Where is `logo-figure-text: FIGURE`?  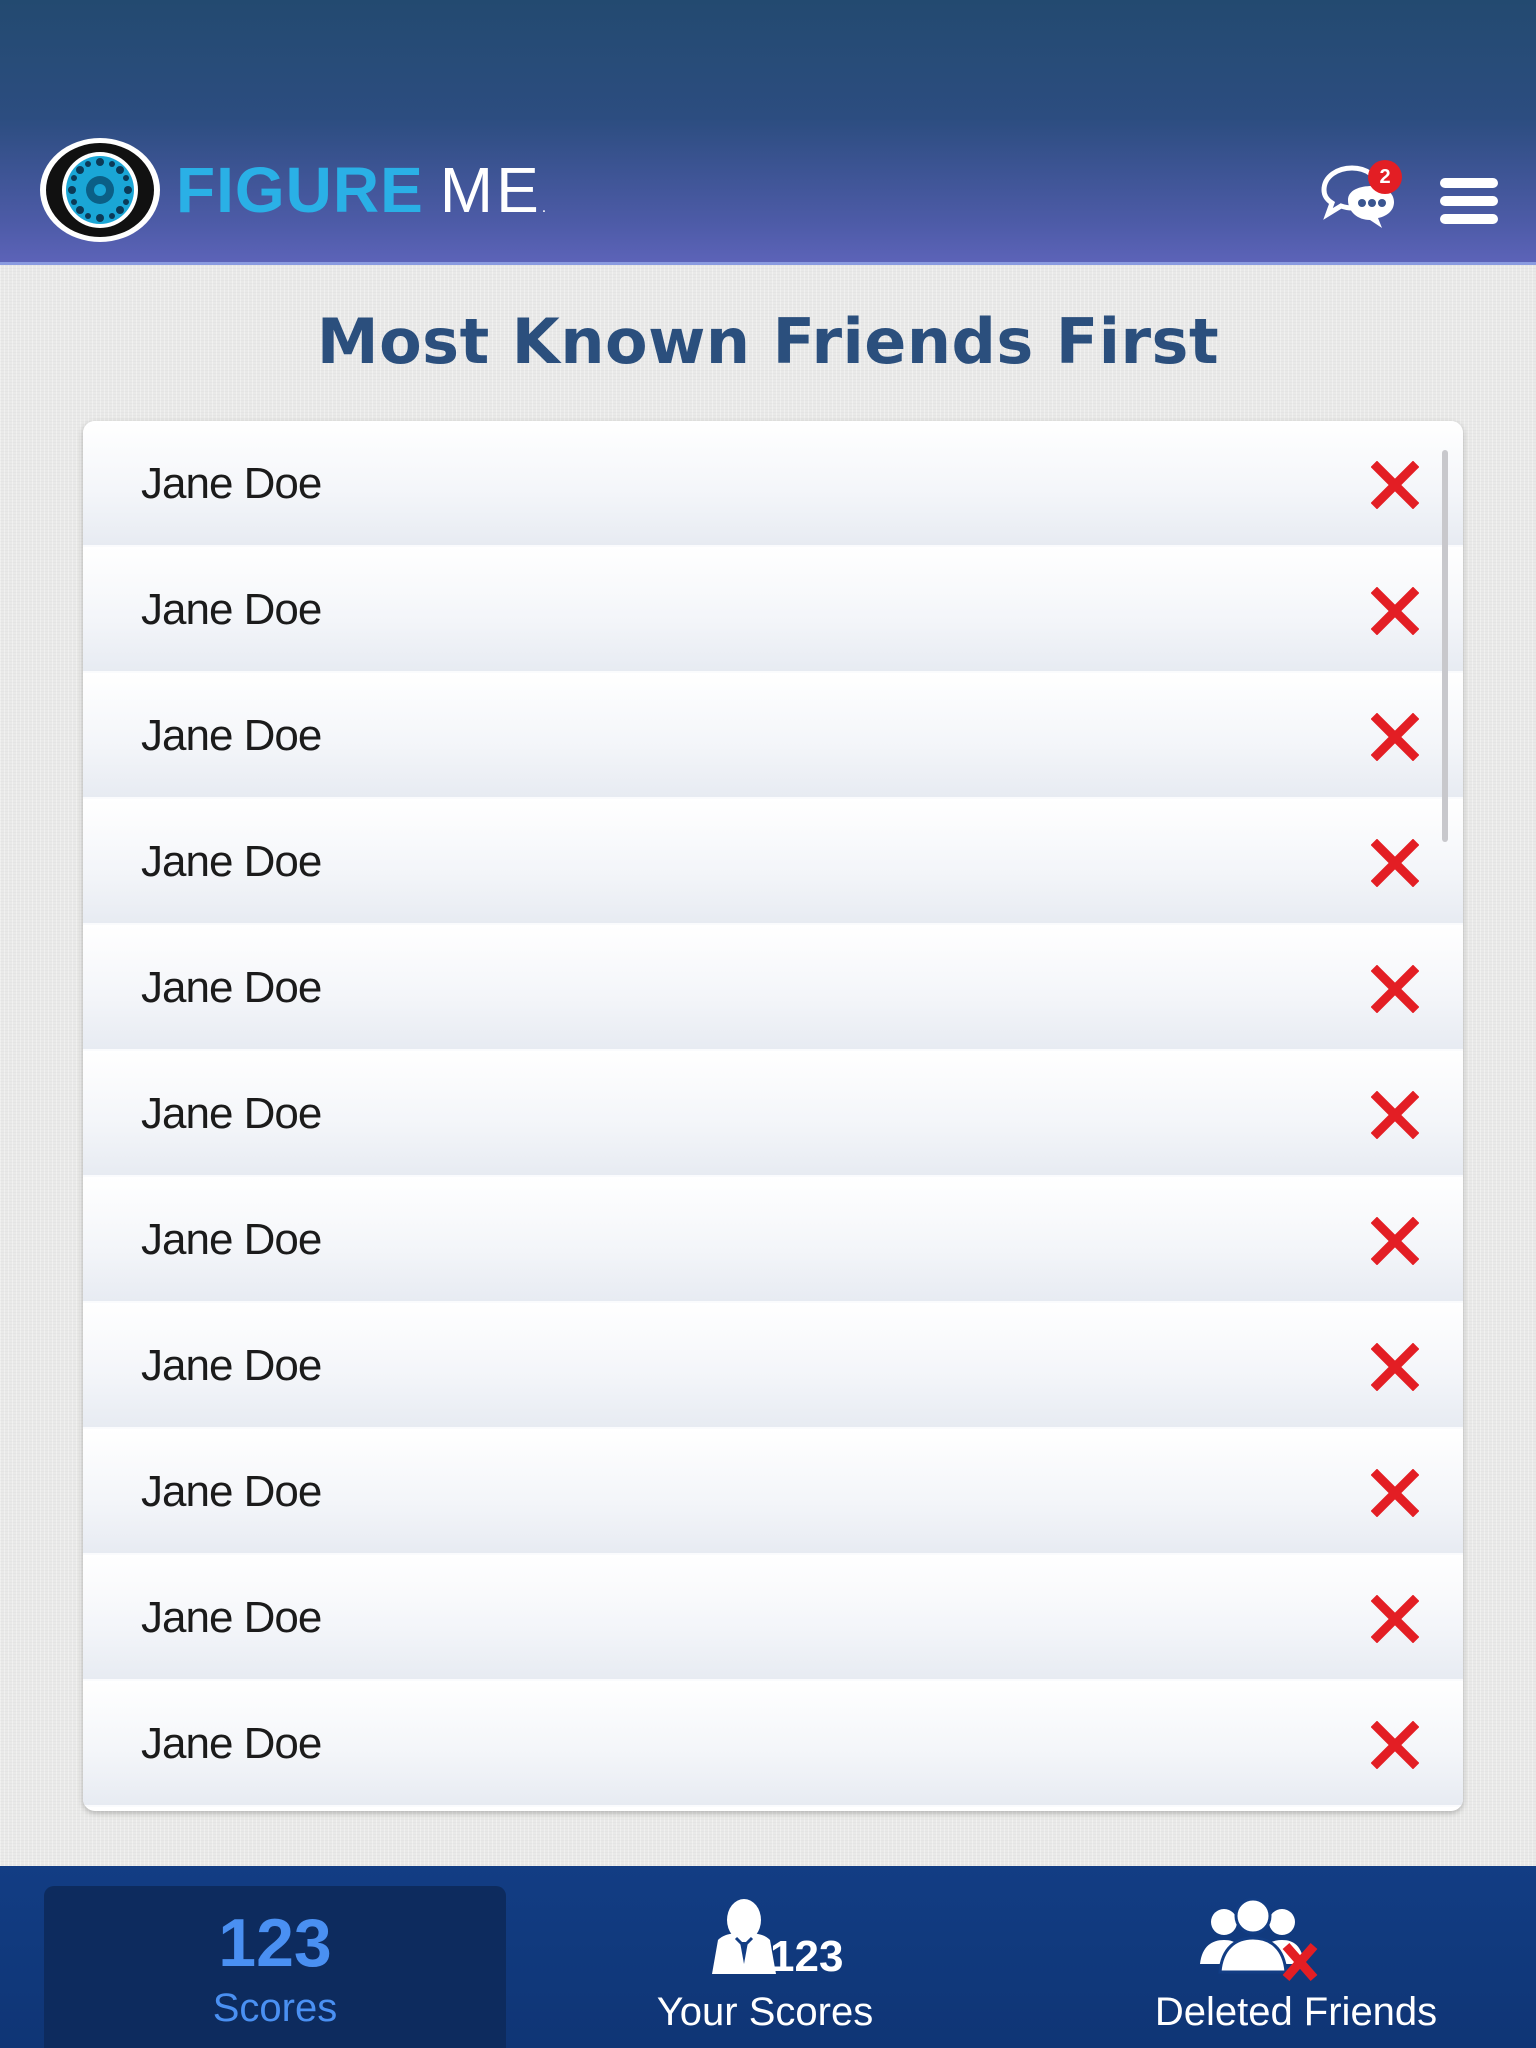
logo-figure-text: FIGURE is located at coordinates (300, 190).